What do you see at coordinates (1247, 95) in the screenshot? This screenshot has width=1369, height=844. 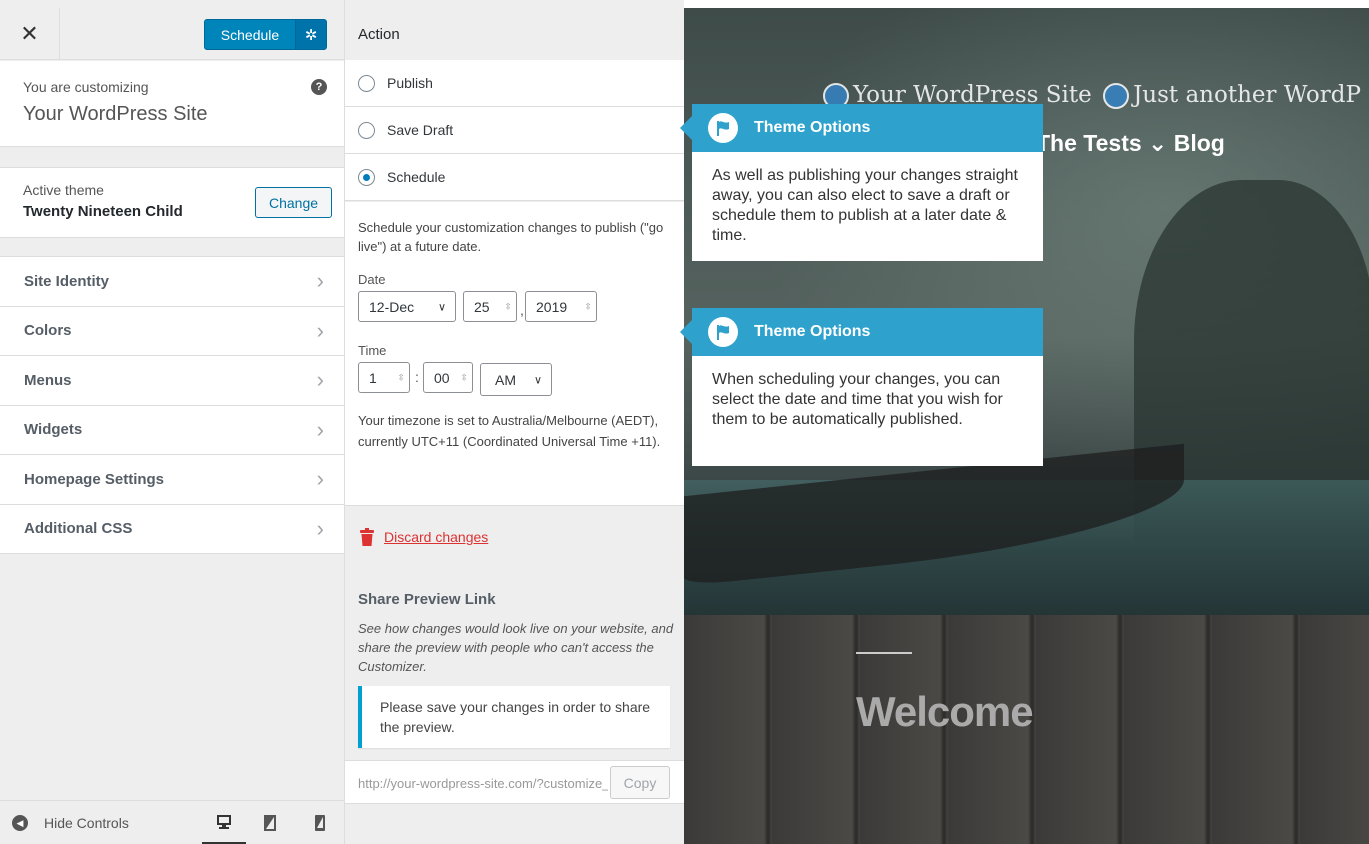 I see `preview-tagline: Just another WordP` at bounding box center [1247, 95].